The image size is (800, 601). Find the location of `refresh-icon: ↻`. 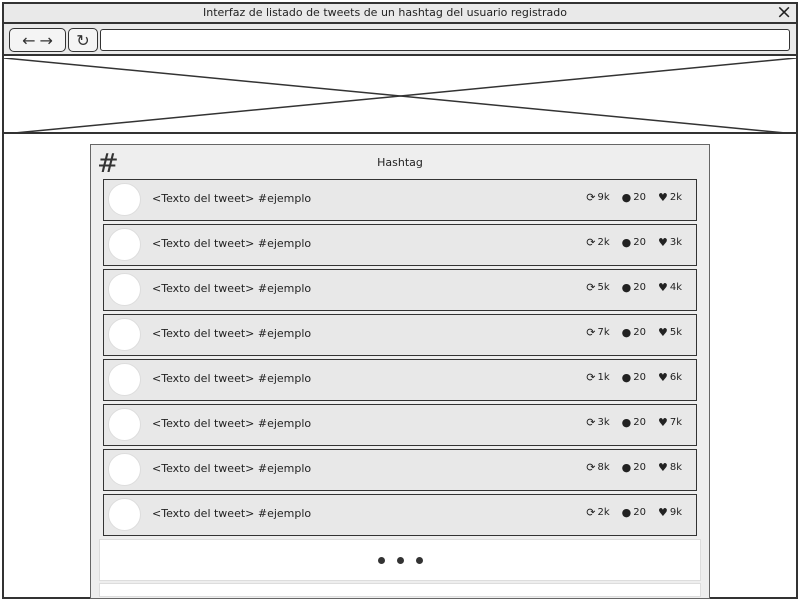

refresh-icon: ↻ is located at coordinates (83, 40).